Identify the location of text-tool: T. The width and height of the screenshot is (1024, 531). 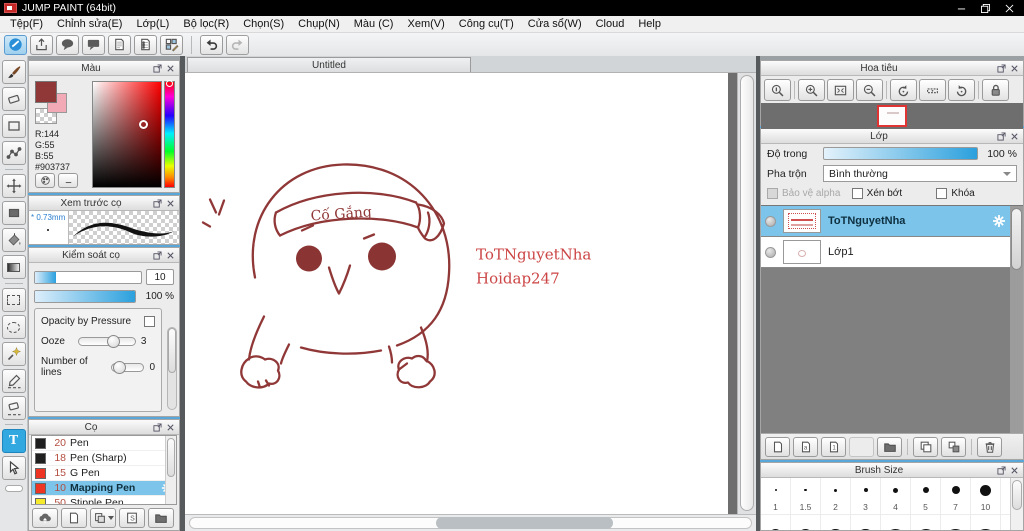
(13, 441).